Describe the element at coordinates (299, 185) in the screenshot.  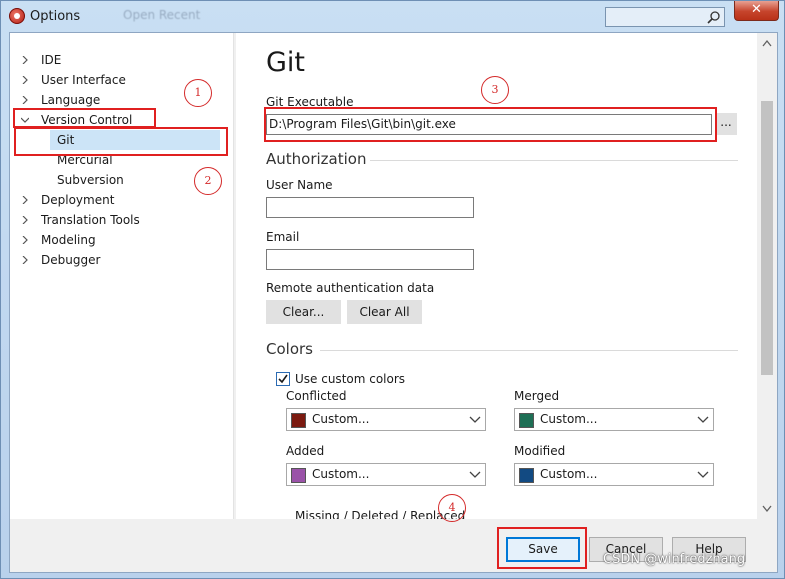
I see `user-name-label: User Name` at that location.